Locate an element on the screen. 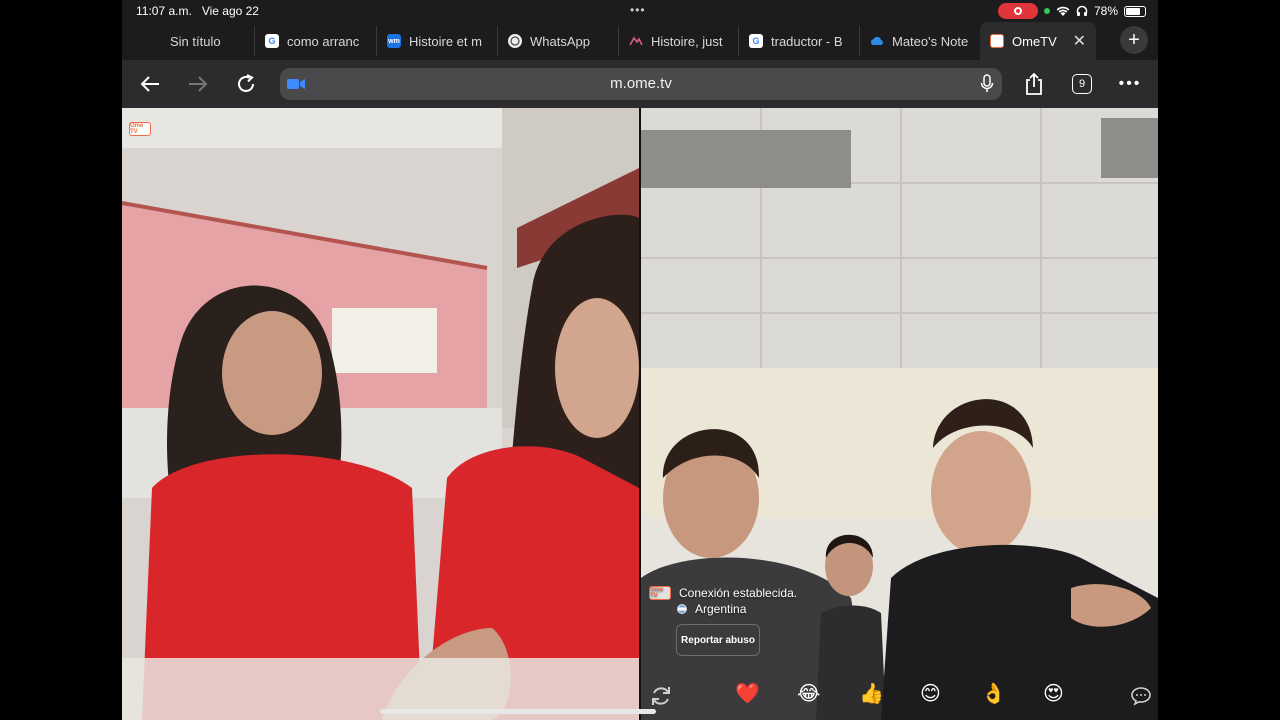 Image resolution: width=1280 pixels, height=720 pixels. tab-sin-titulo: Sin título is located at coordinates (188, 41).